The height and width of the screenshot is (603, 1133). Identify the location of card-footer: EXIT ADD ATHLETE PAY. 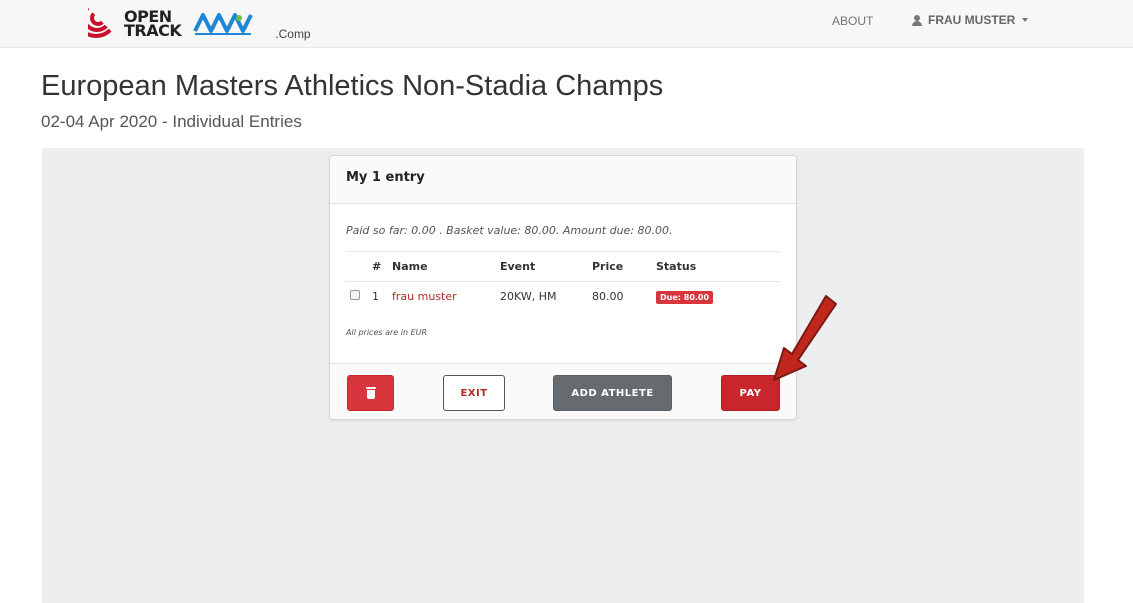
(563, 391).